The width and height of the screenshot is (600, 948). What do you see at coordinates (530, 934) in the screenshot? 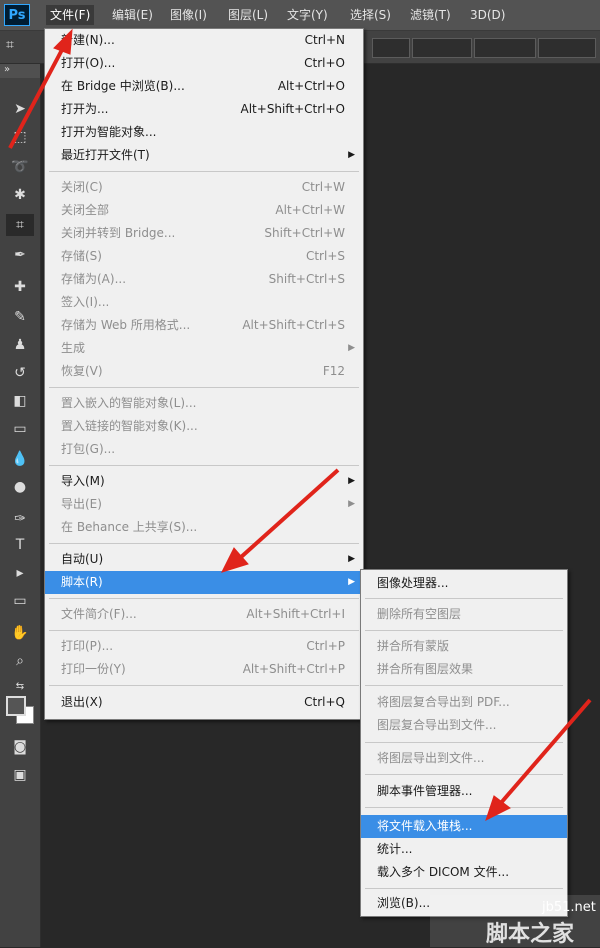
I see `watermark-site-name: 脚本之家` at bounding box center [530, 934].